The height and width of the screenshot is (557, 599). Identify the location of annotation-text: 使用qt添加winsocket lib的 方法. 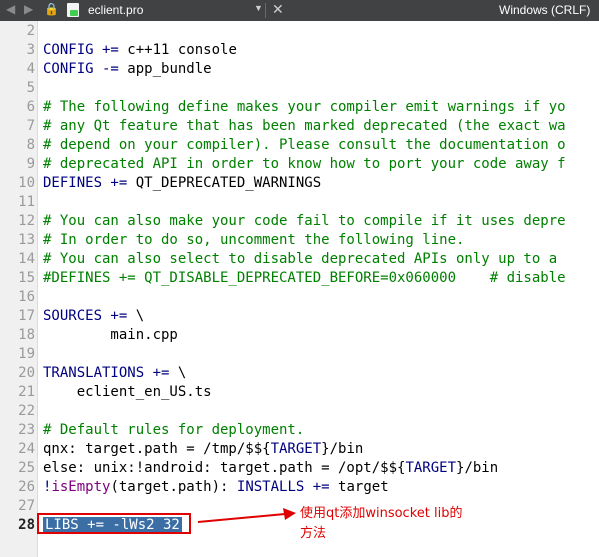
(381, 524).